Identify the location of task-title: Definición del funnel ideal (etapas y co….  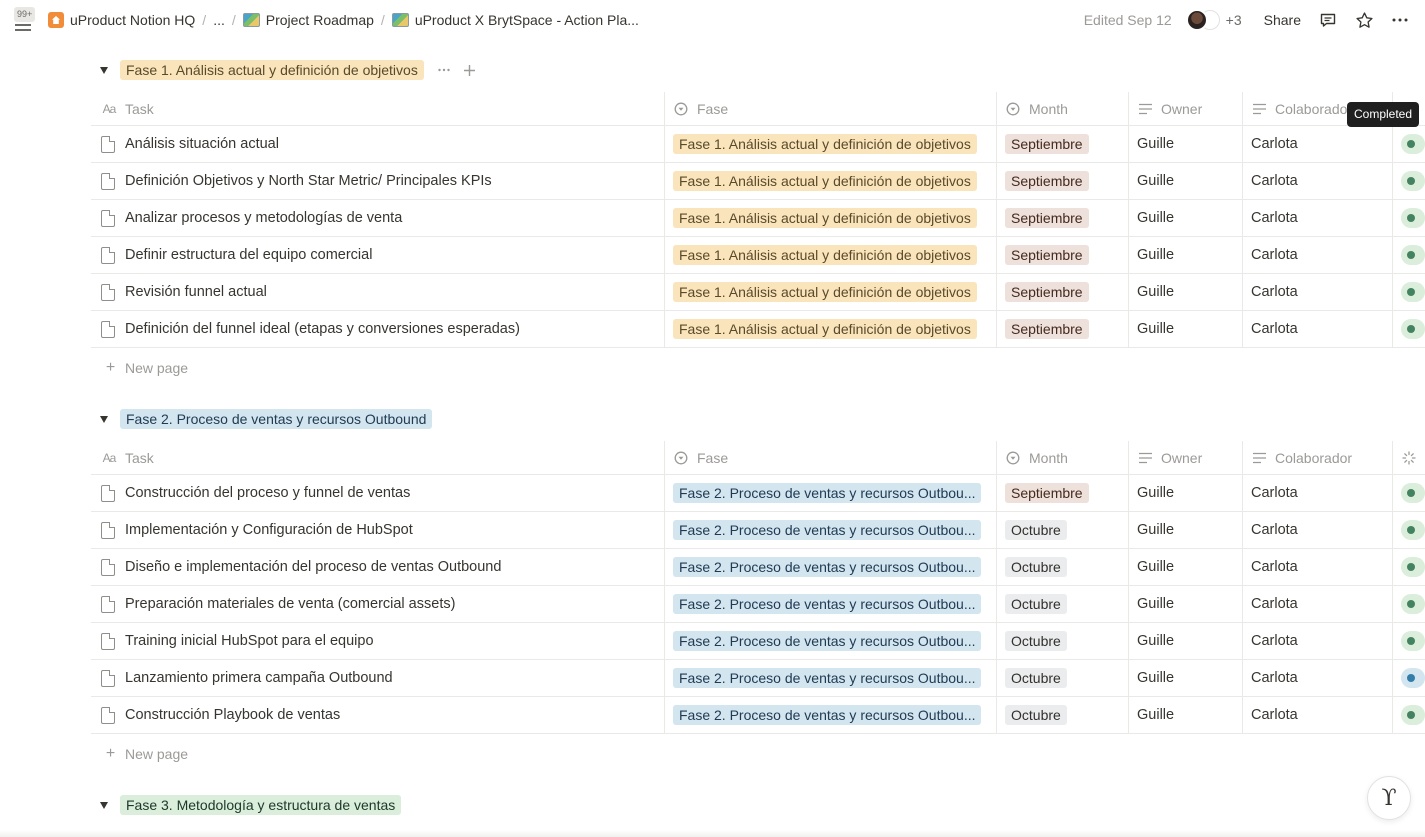
(322, 329).